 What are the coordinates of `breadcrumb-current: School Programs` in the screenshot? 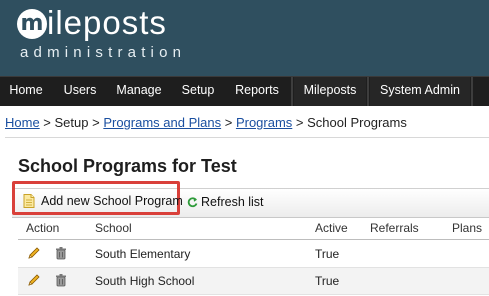 It's located at (357, 122).